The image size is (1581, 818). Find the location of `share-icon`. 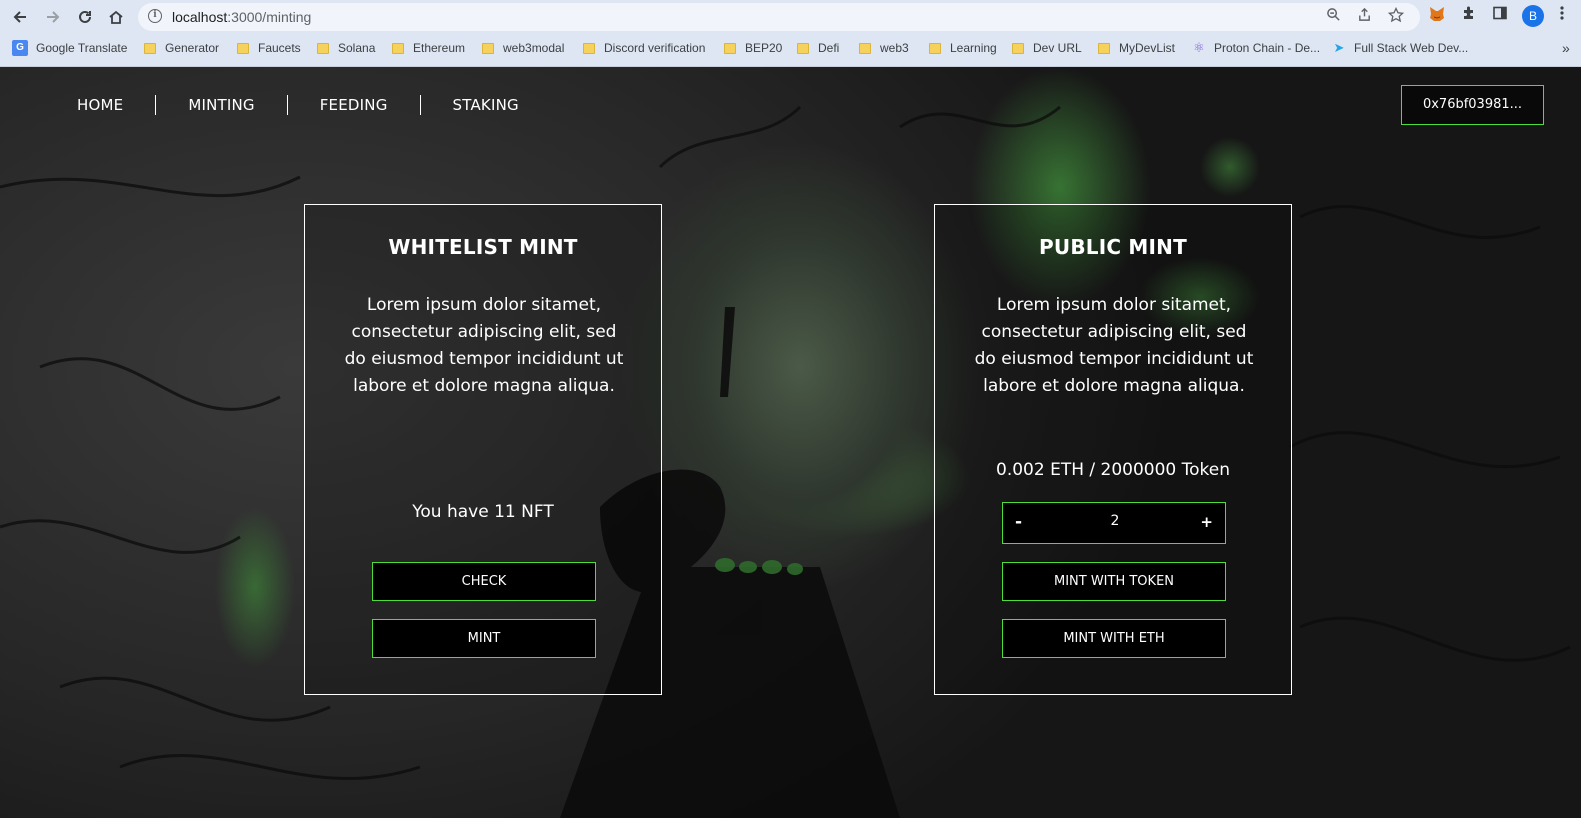

share-icon is located at coordinates (1364, 17).